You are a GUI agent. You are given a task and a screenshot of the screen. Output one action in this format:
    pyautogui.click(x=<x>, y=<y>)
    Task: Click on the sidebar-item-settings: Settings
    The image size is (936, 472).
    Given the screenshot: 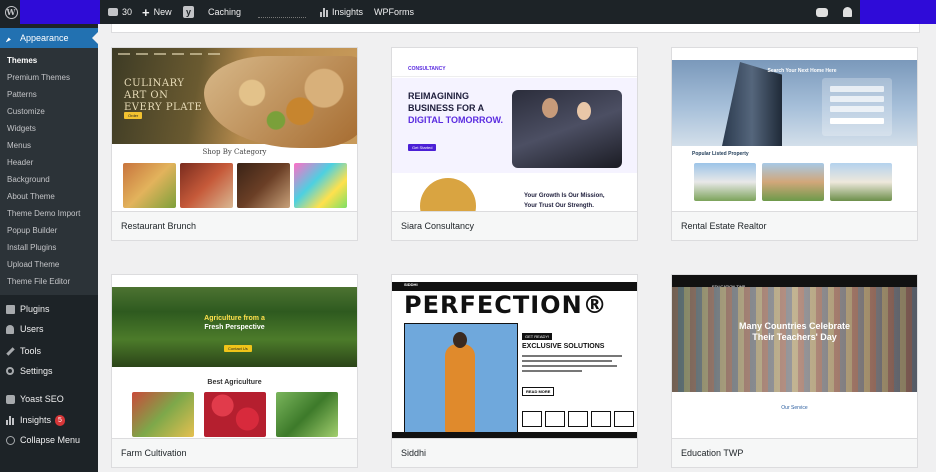 What is the action you would take?
    pyautogui.click(x=49, y=371)
    